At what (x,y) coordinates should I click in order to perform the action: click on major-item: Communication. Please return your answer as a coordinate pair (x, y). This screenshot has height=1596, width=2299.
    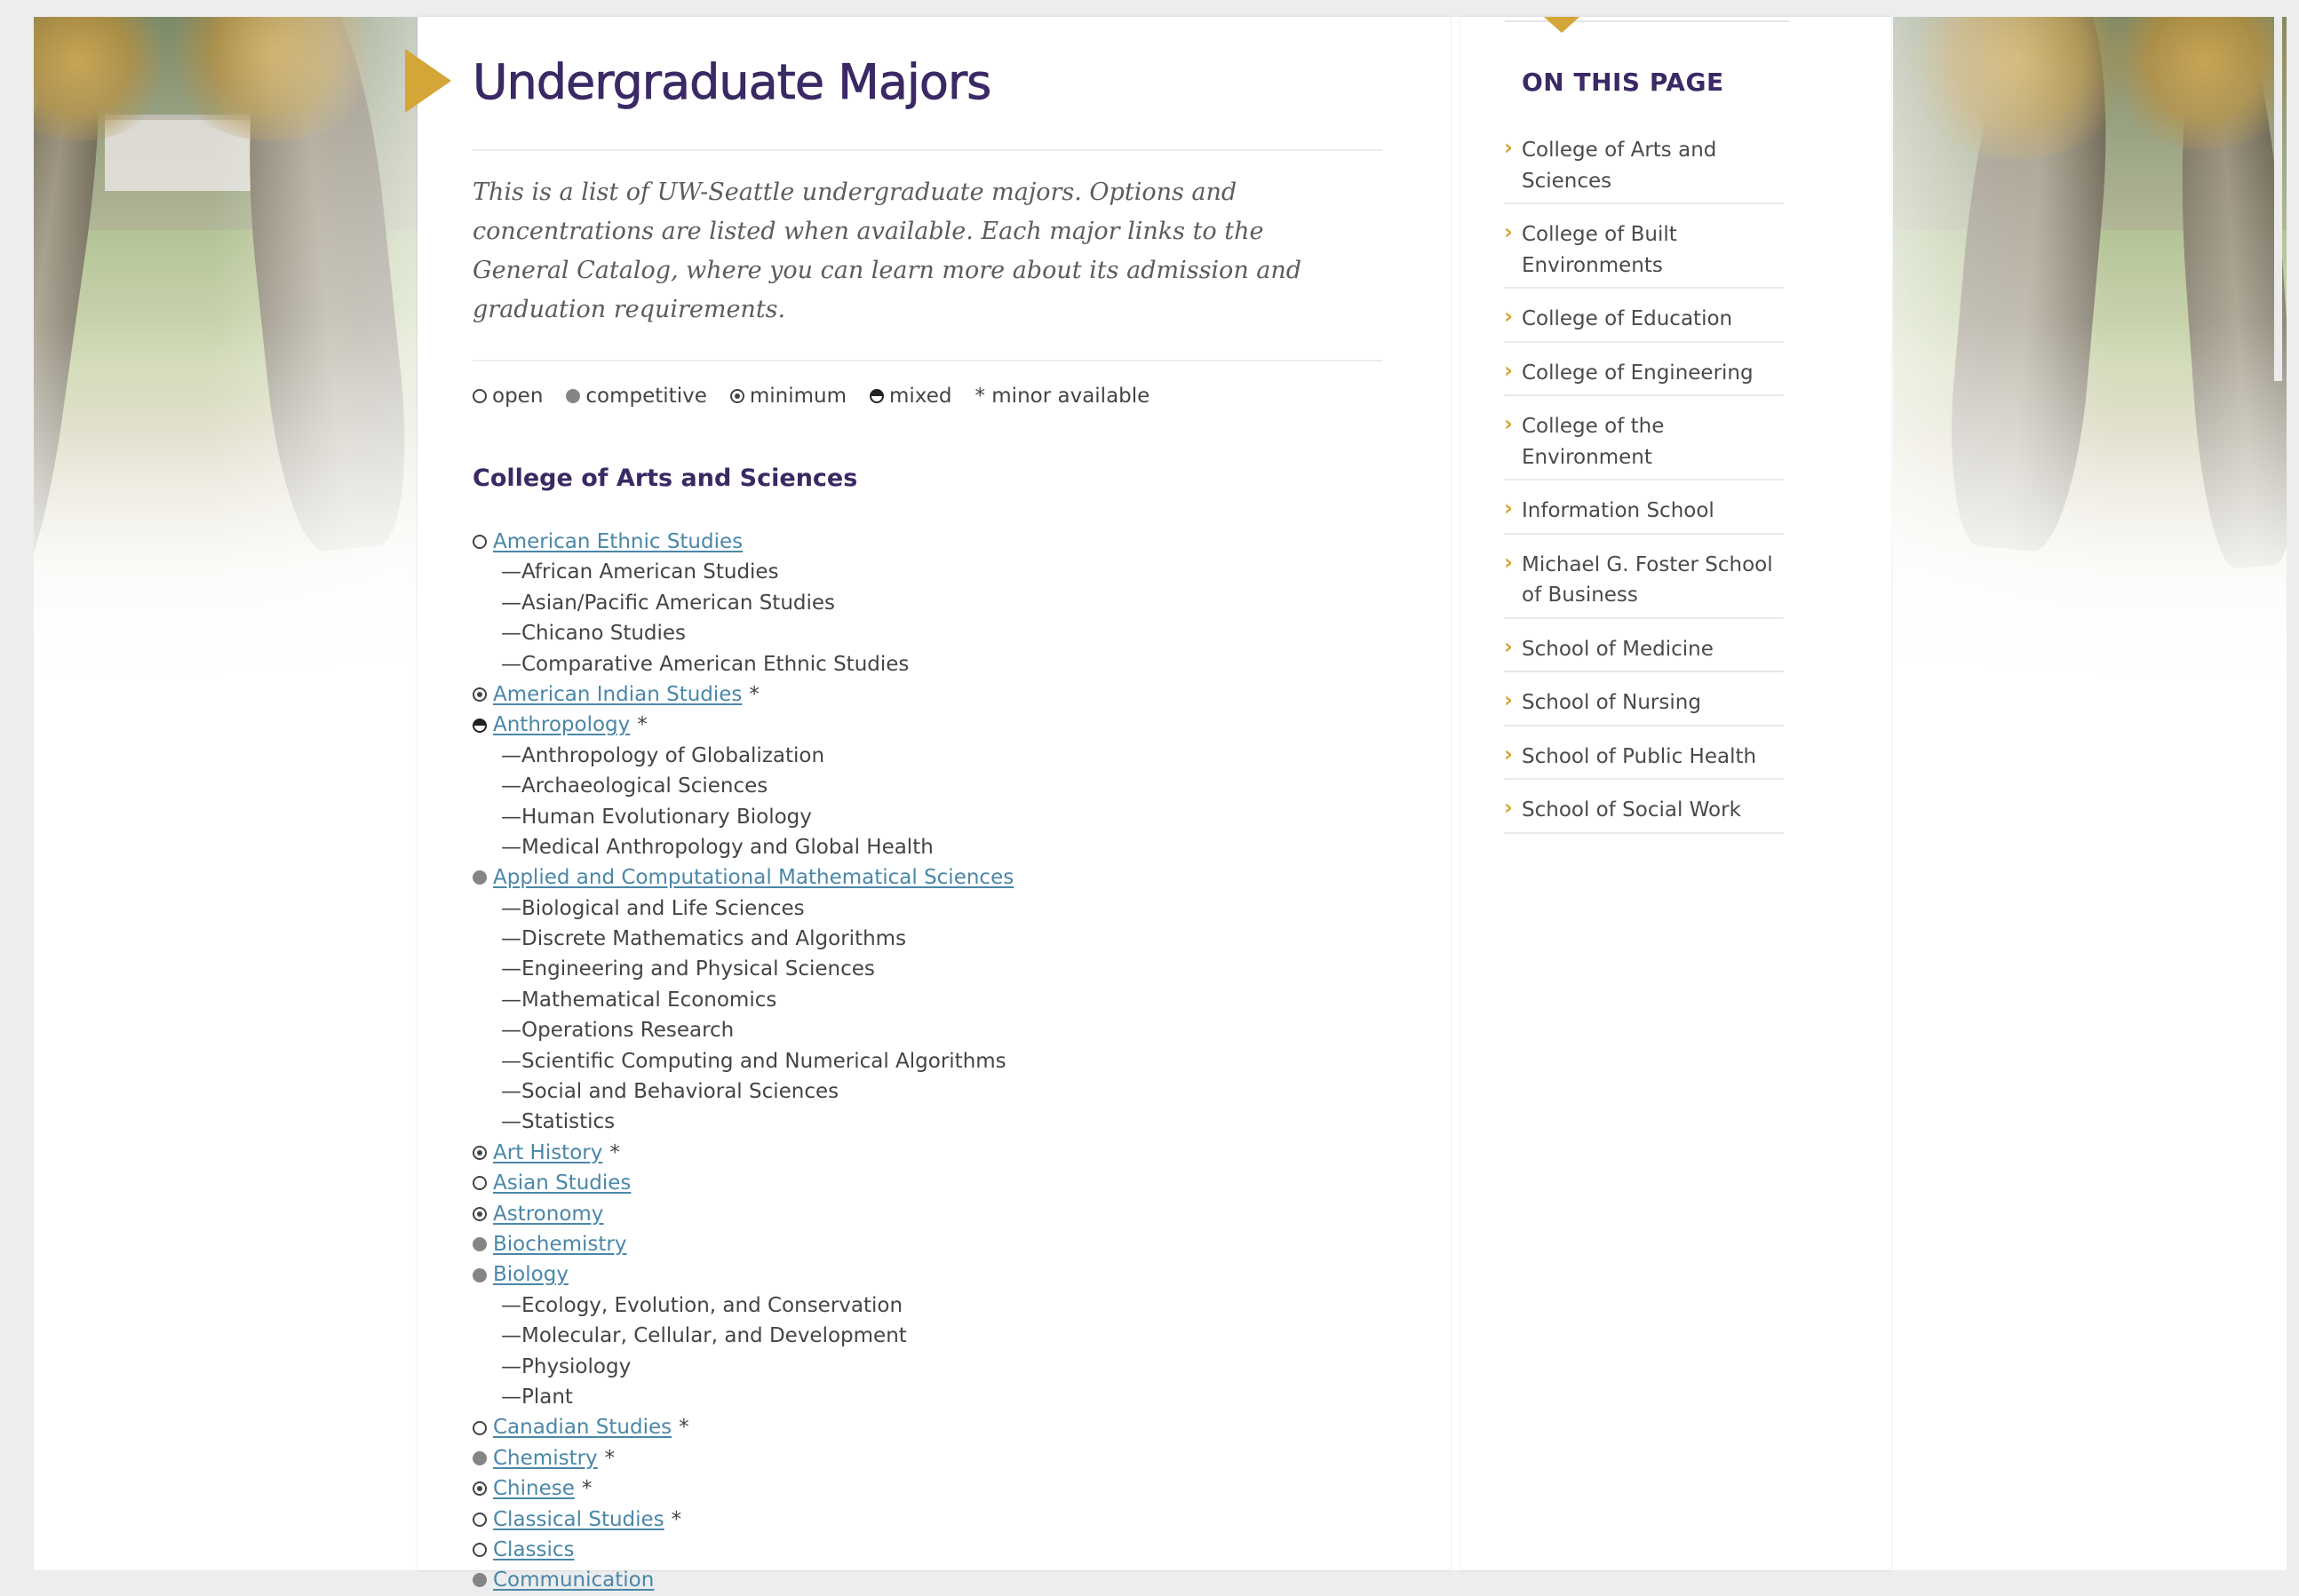
    Looking at the image, I should click on (743, 1580).